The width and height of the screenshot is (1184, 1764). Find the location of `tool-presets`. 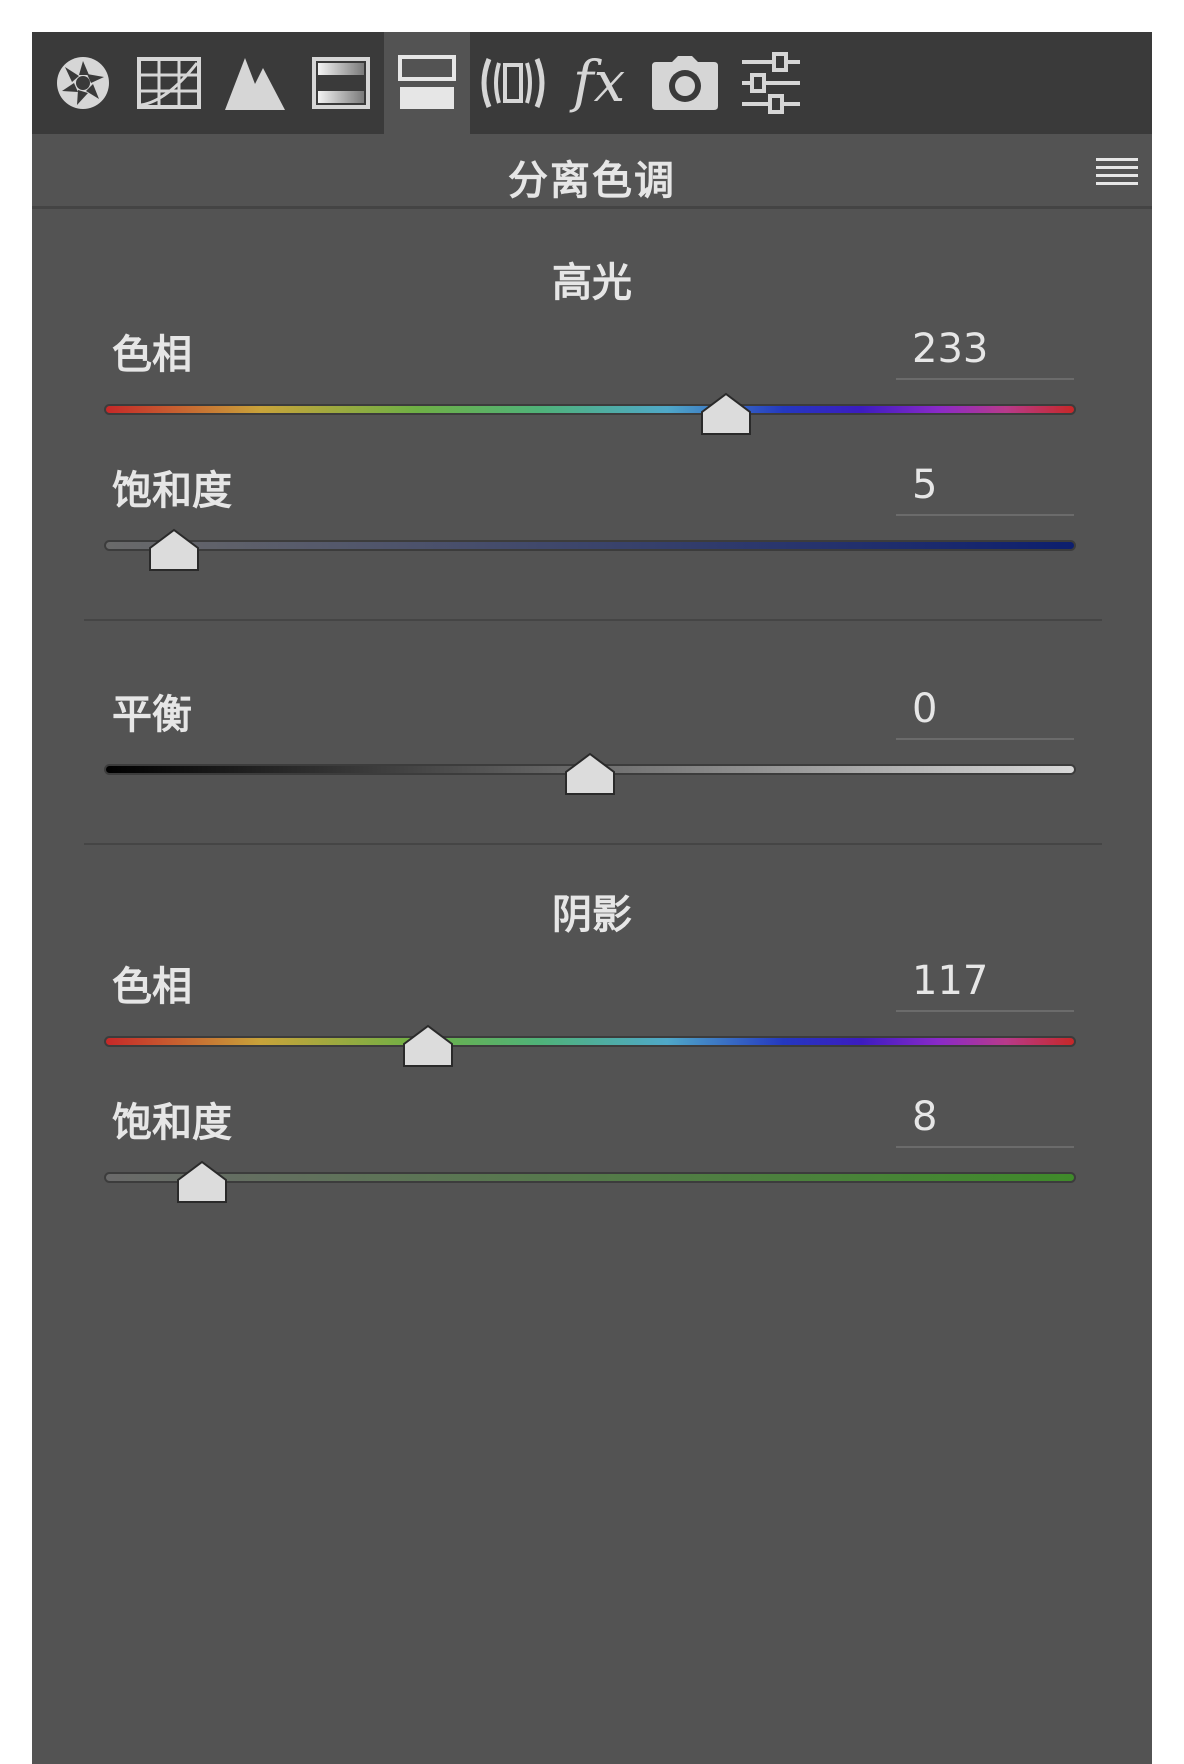

tool-presets is located at coordinates (771, 83).